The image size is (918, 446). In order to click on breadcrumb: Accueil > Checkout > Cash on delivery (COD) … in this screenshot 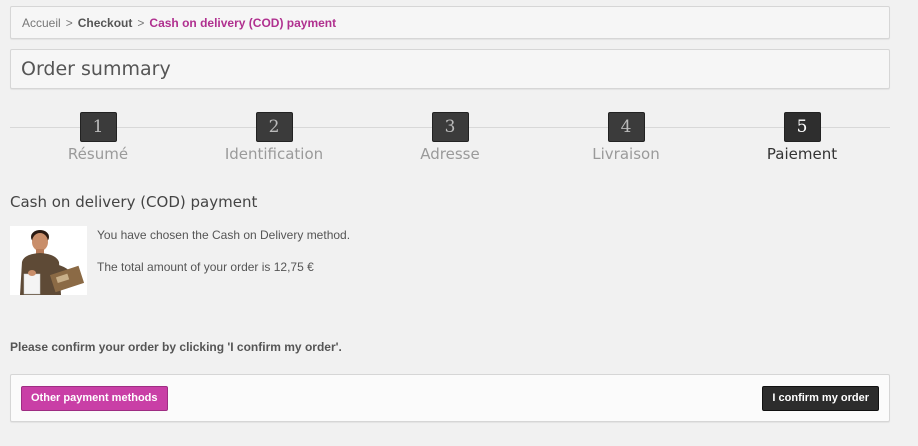, I will do `click(450, 22)`.